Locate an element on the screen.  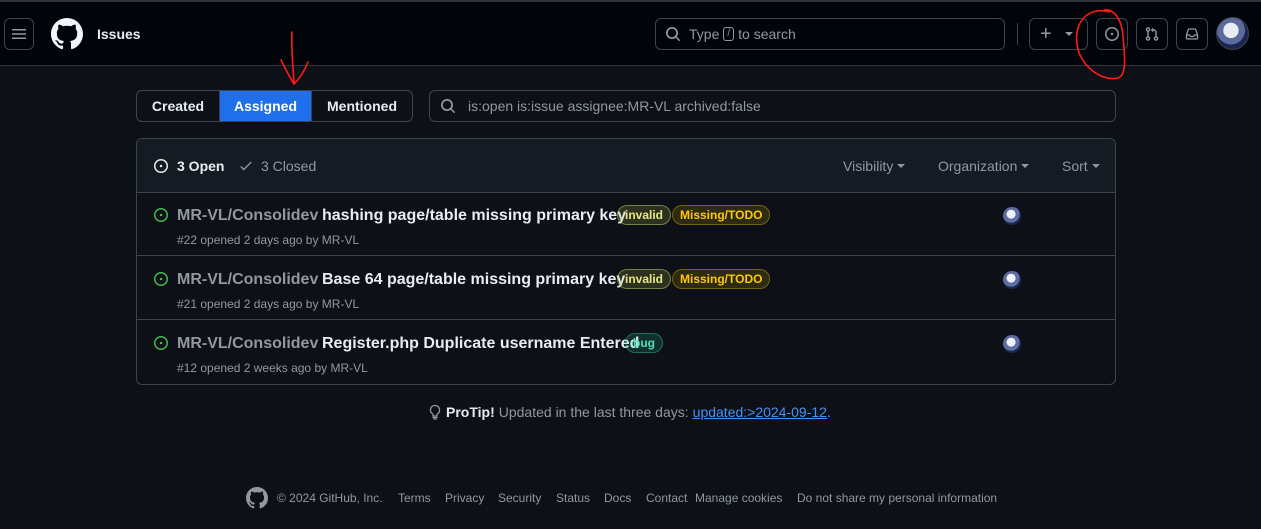
create-new-button: + is located at coordinates (1058, 34).